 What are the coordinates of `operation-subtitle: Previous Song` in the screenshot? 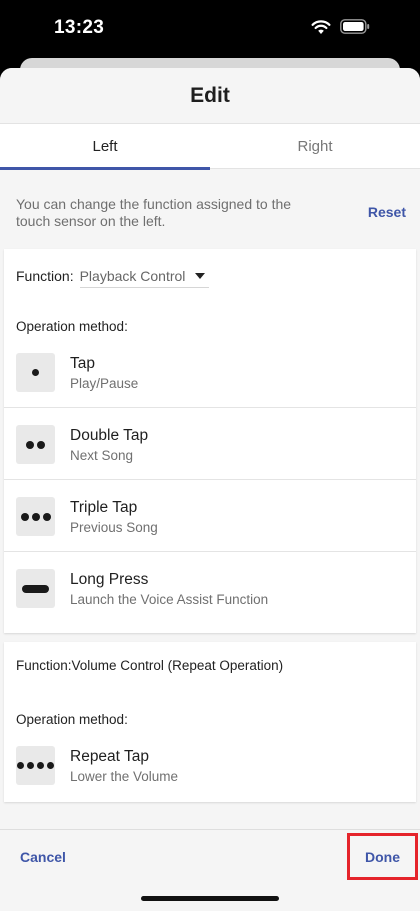 It's located at (114, 527).